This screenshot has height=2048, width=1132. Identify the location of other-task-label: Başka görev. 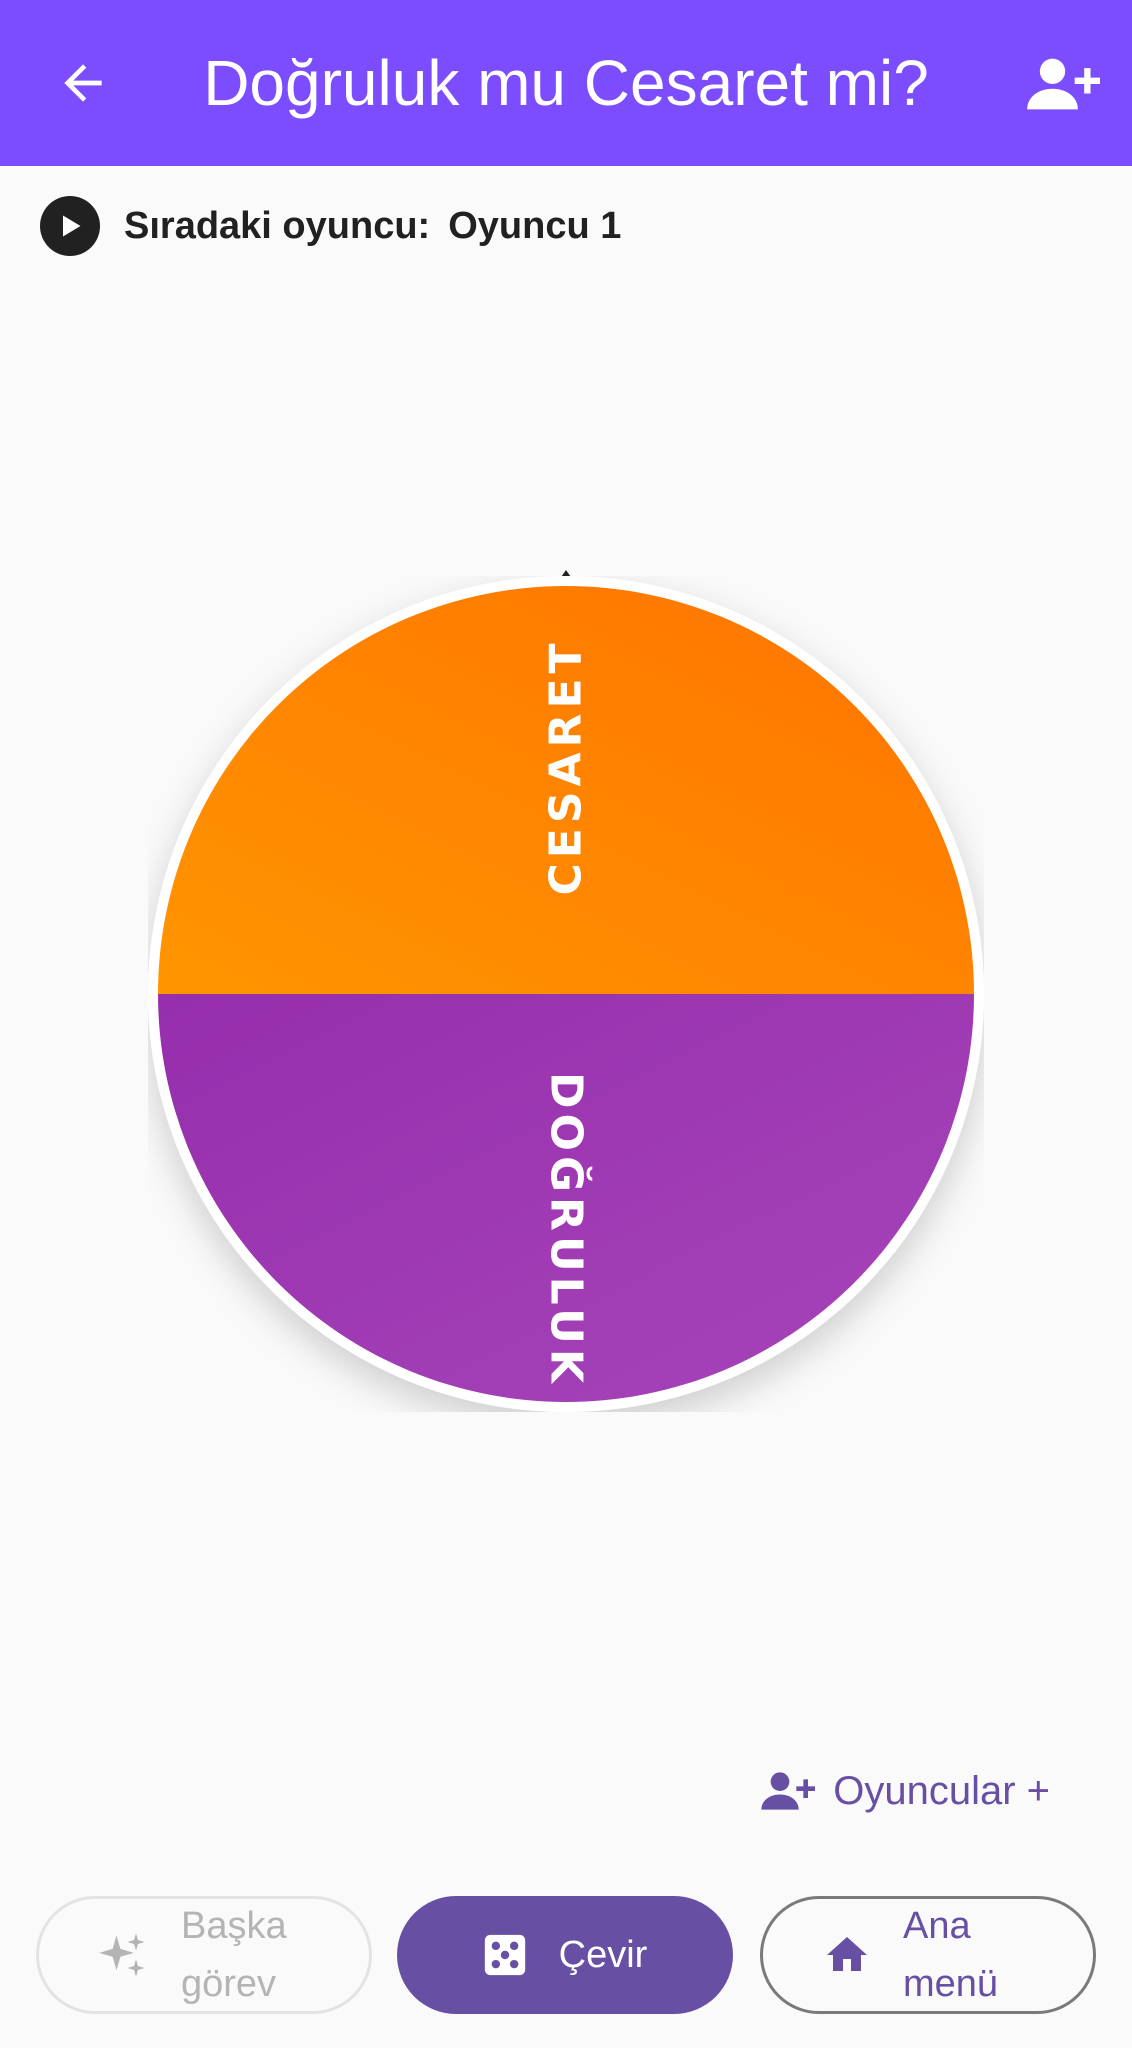
(234, 1955).